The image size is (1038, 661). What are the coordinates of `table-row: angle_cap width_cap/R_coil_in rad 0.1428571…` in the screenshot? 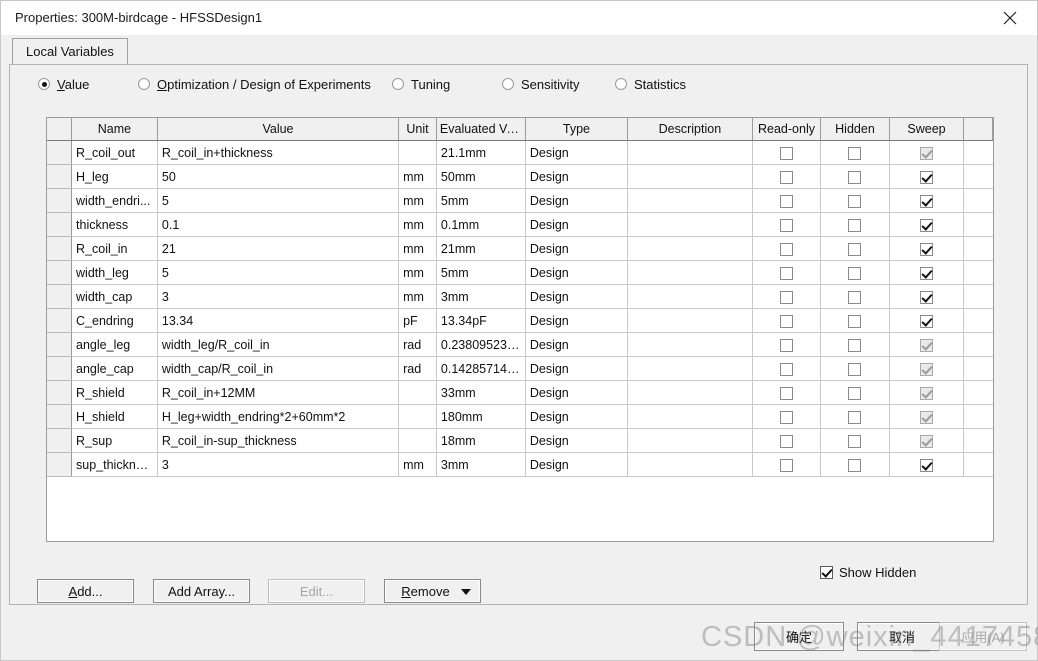 It's located at (520, 368).